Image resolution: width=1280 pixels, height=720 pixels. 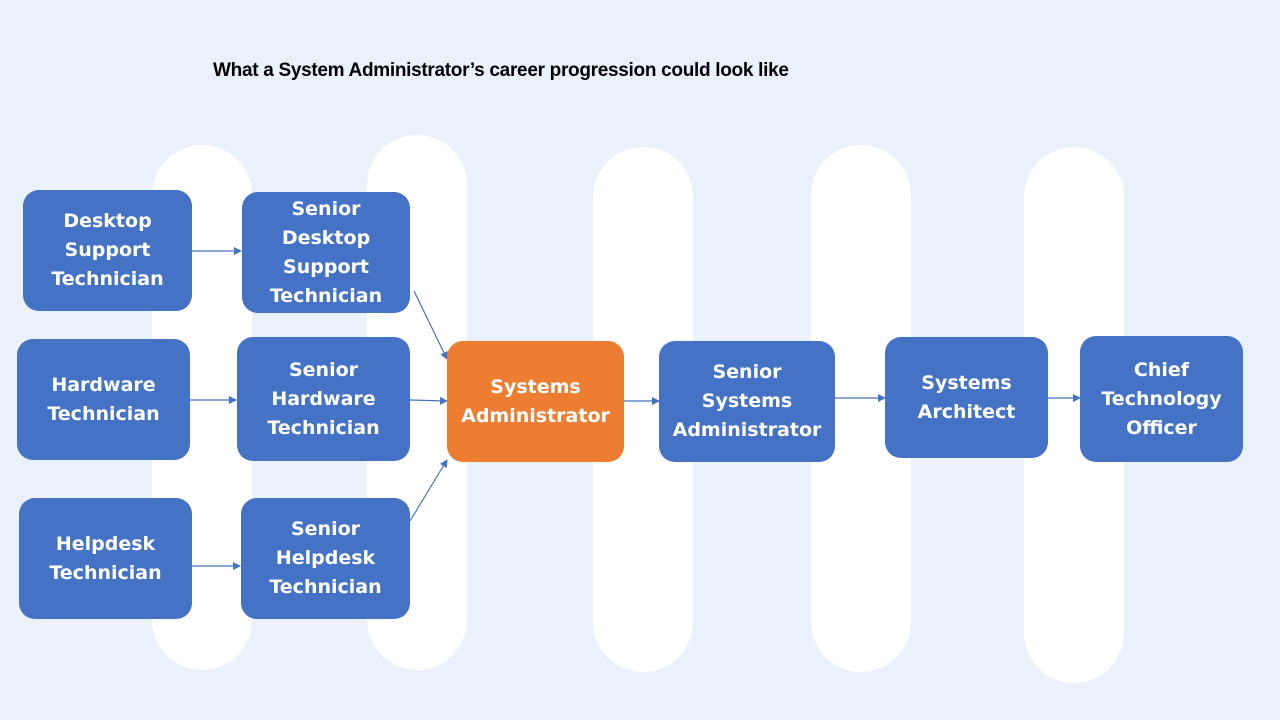 I want to click on node-systems-architect: Systems Architect, so click(x=966, y=397).